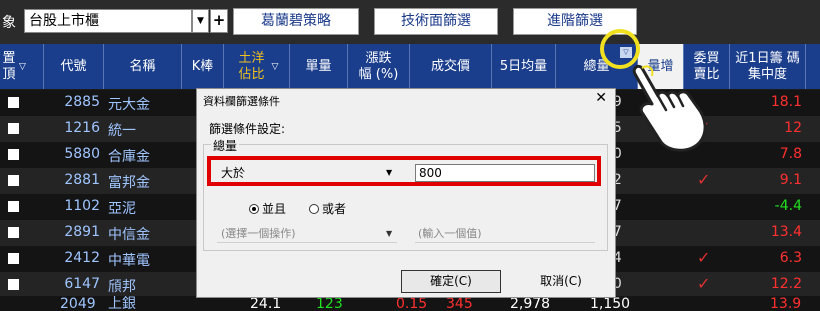 The width and height of the screenshot is (820, 311). What do you see at coordinates (82, 232) in the screenshot?
I see `stock-code: 2891` at bounding box center [82, 232].